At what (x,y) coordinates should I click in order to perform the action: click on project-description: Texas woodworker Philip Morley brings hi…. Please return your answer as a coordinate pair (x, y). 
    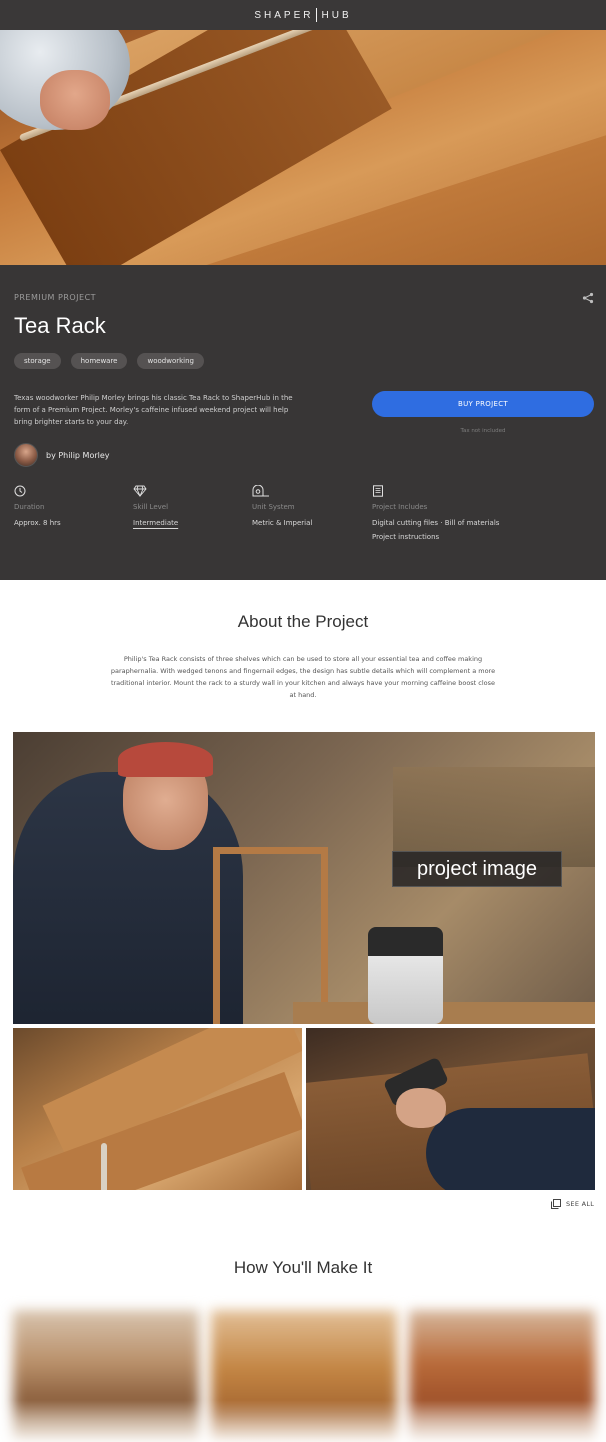
    Looking at the image, I should click on (153, 410).